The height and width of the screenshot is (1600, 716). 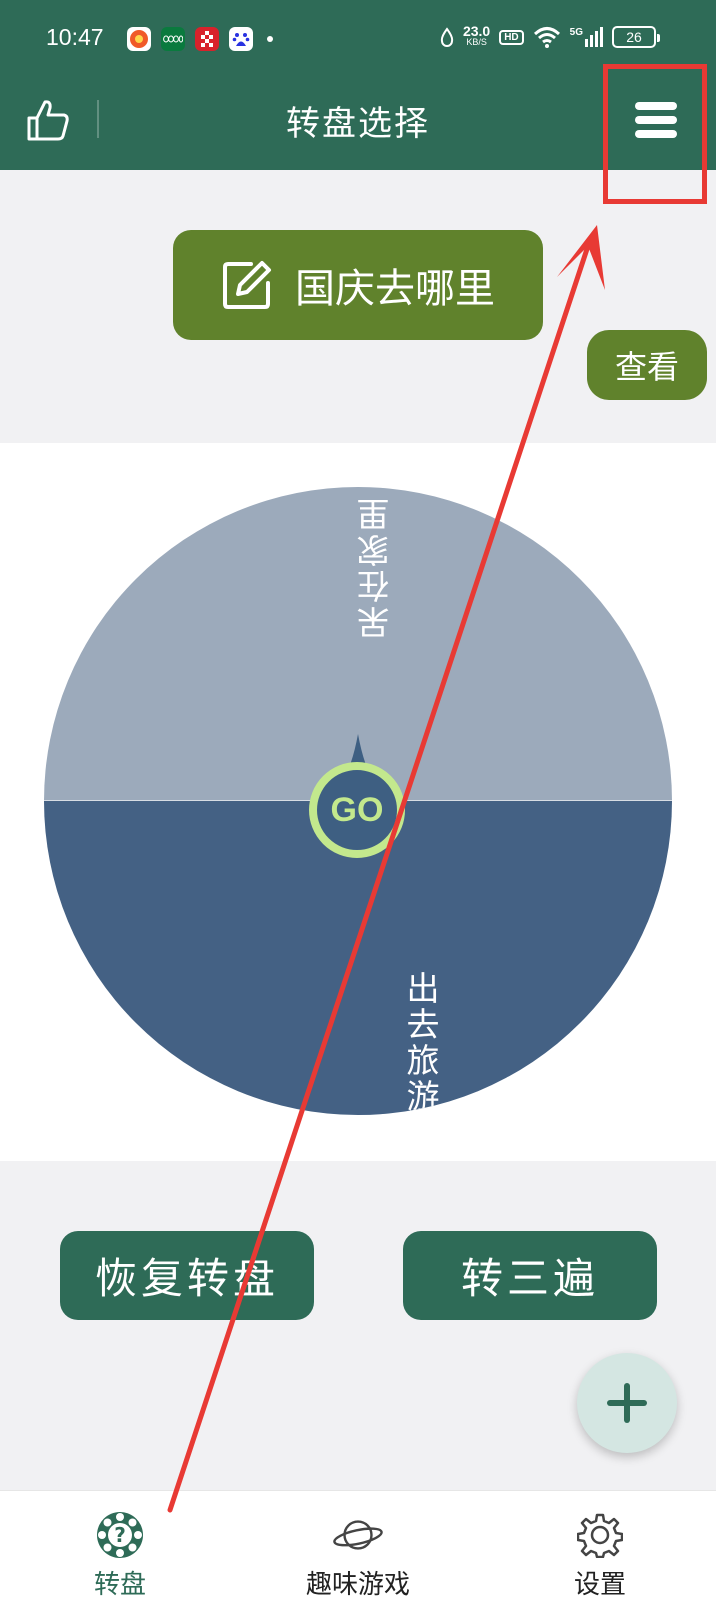 I want to click on nav-item-wheel: ? 转盘, so click(x=120, y=1545).